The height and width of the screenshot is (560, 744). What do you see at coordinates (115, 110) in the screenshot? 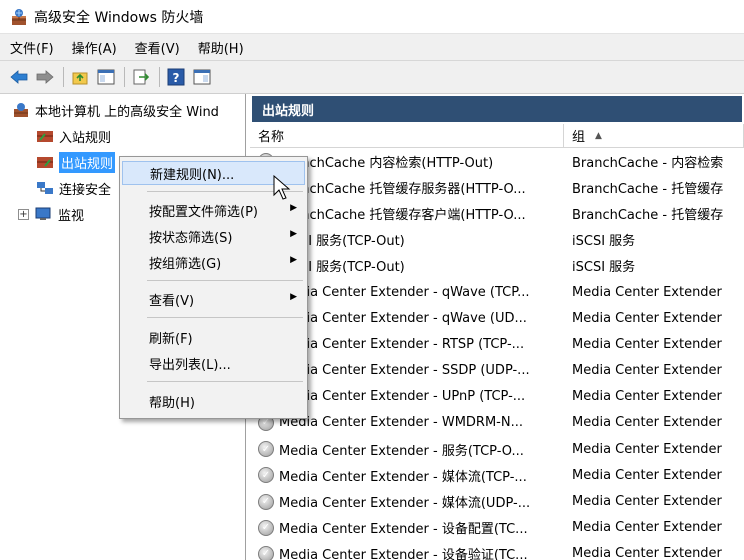
I see `tree-item-root: 本地计算机 上的高级安全 Wind` at bounding box center [115, 110].